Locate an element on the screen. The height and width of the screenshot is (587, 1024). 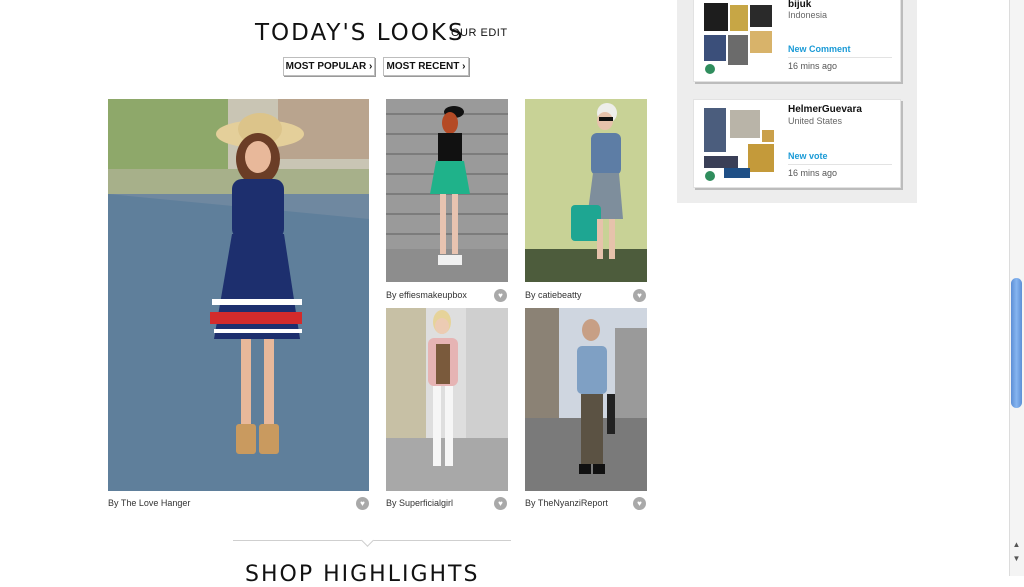
activity-location: United States is located at coordinates (815, 121).